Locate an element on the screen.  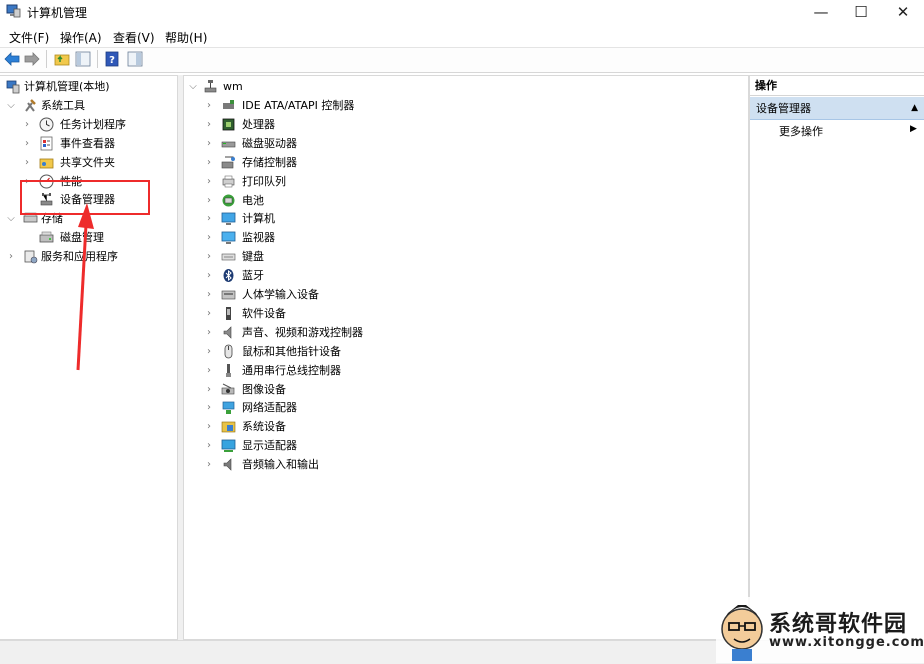
mouse-icon is located at coordinates (228, 351).